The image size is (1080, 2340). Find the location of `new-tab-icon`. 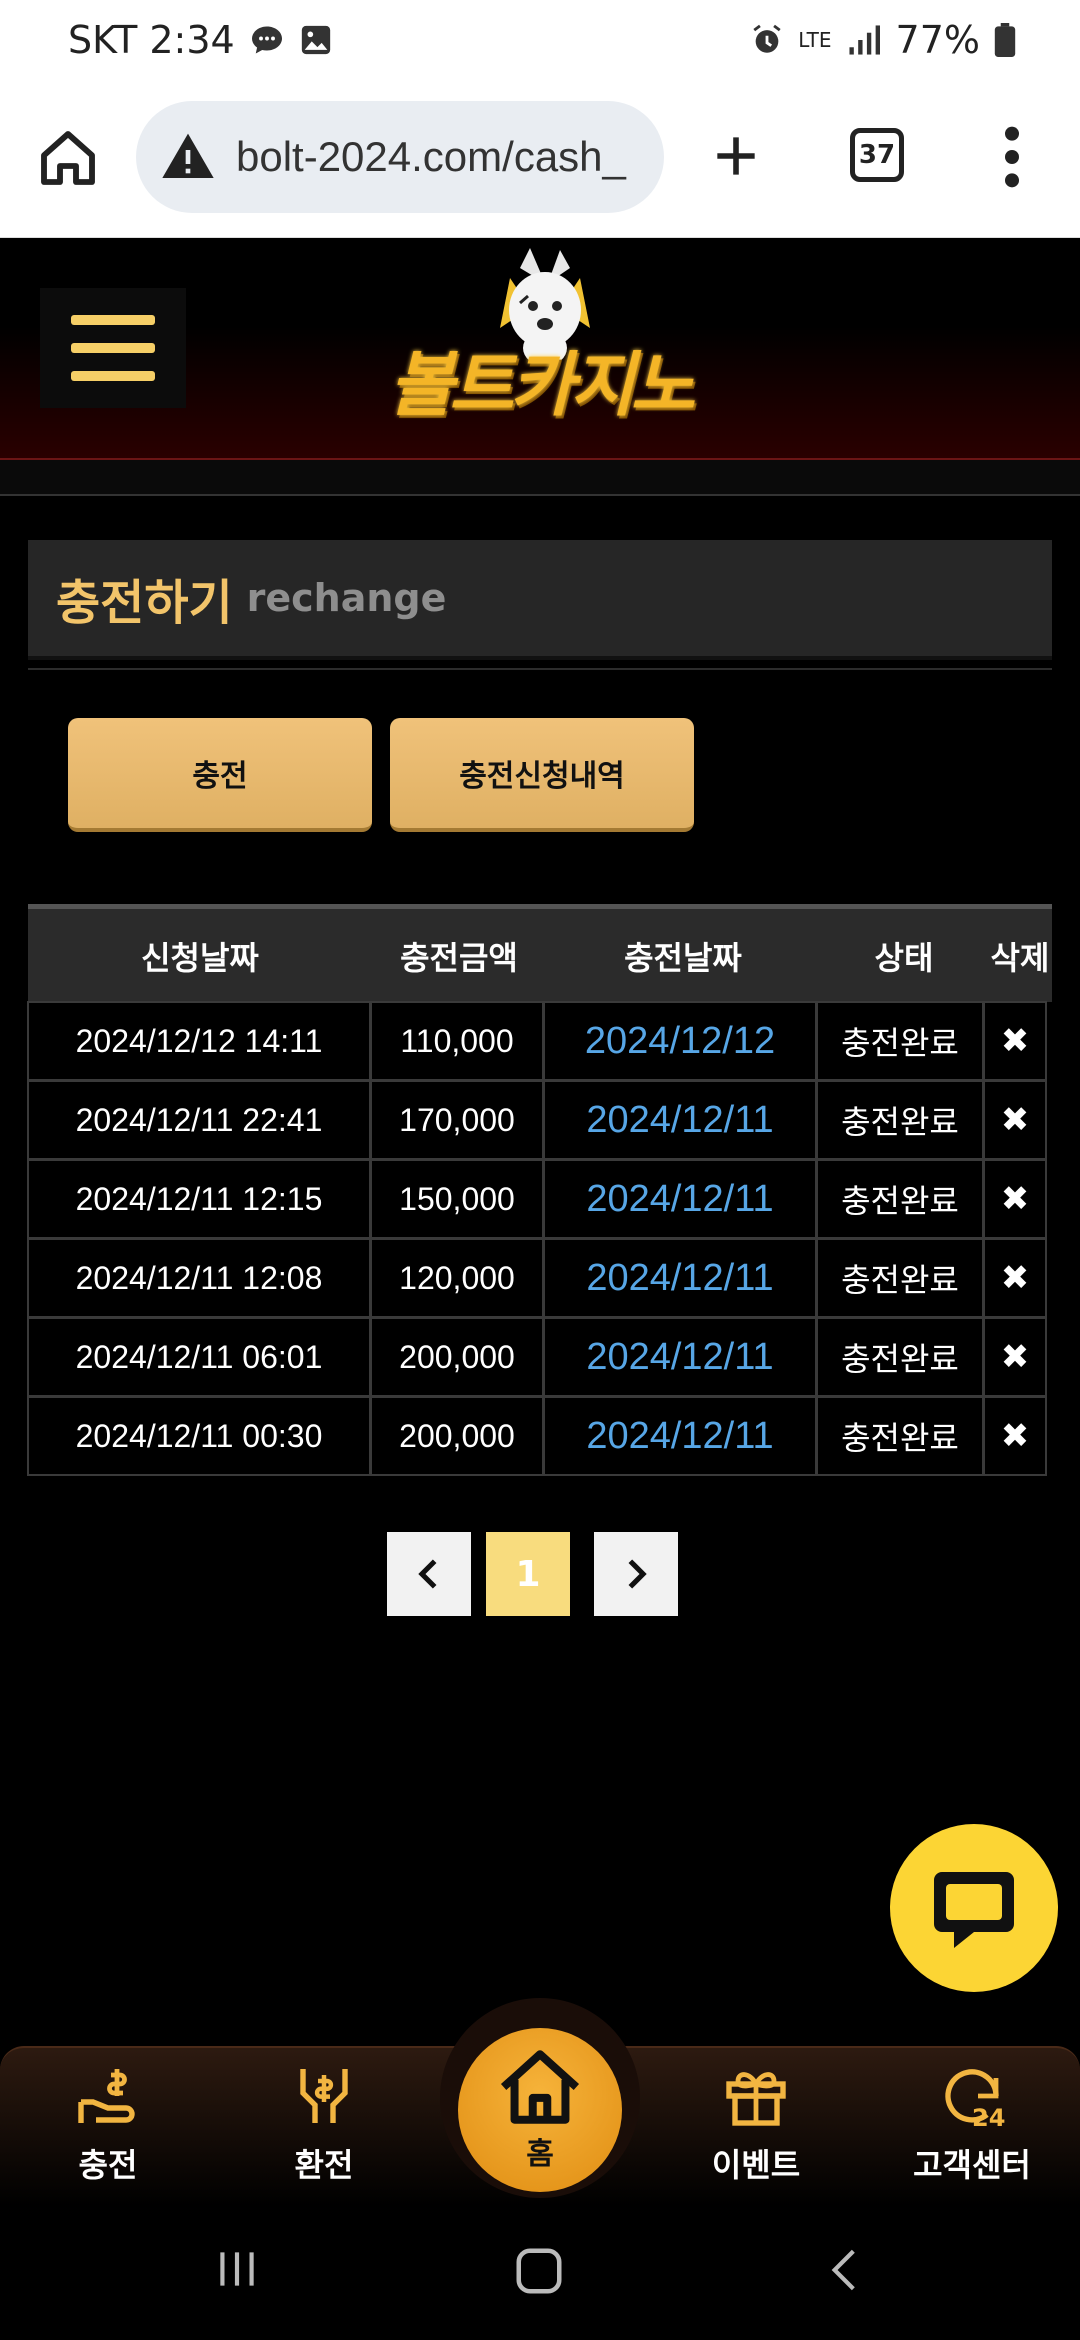

new-tab-icon is located at coordinates (736, 156).